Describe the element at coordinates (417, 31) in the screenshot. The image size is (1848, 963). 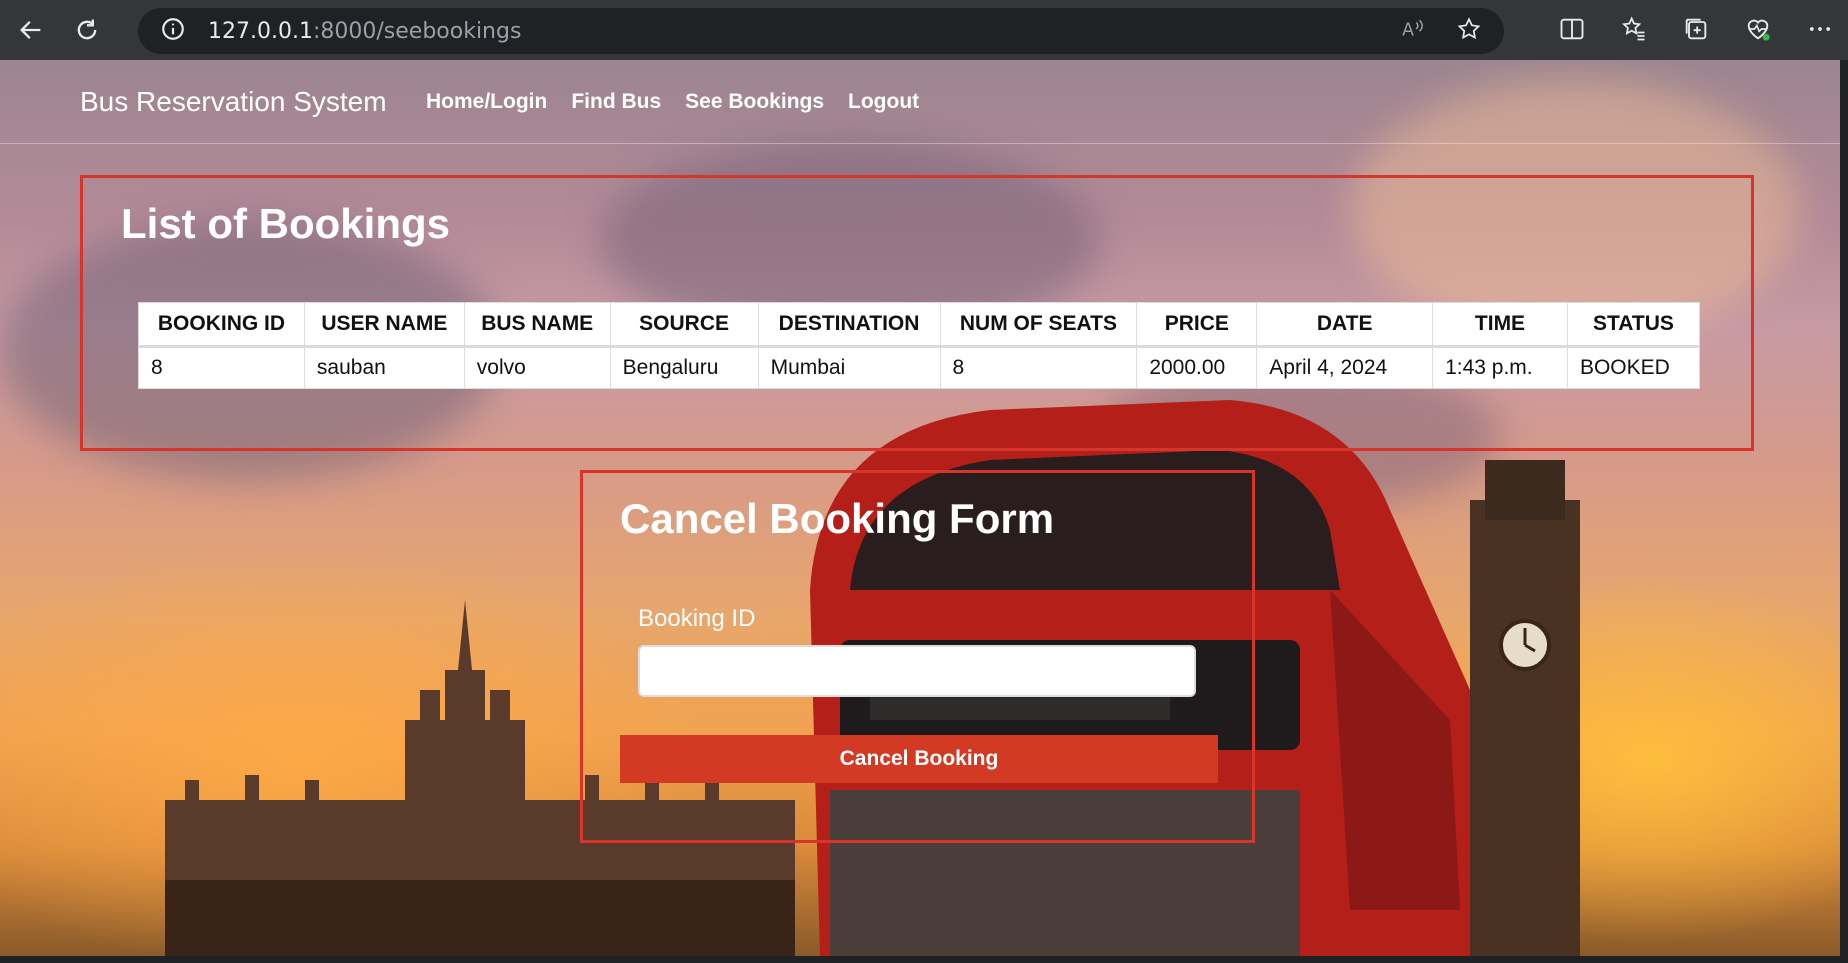
I see `url-path: :8000/seebookings` at that location.